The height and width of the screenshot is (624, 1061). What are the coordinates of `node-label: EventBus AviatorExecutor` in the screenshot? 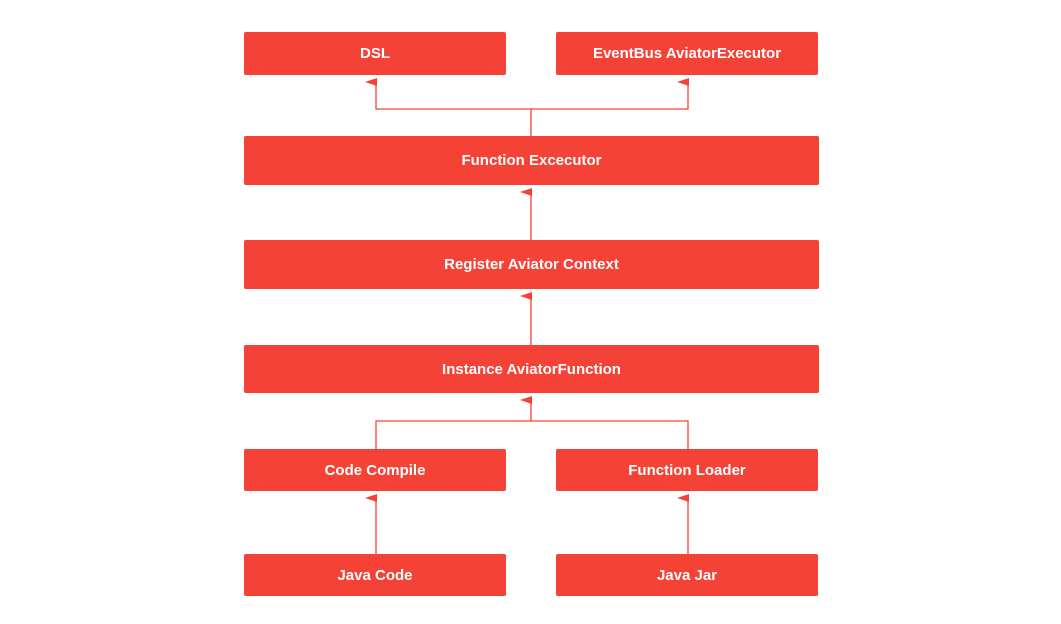 It's located at (687, 53).